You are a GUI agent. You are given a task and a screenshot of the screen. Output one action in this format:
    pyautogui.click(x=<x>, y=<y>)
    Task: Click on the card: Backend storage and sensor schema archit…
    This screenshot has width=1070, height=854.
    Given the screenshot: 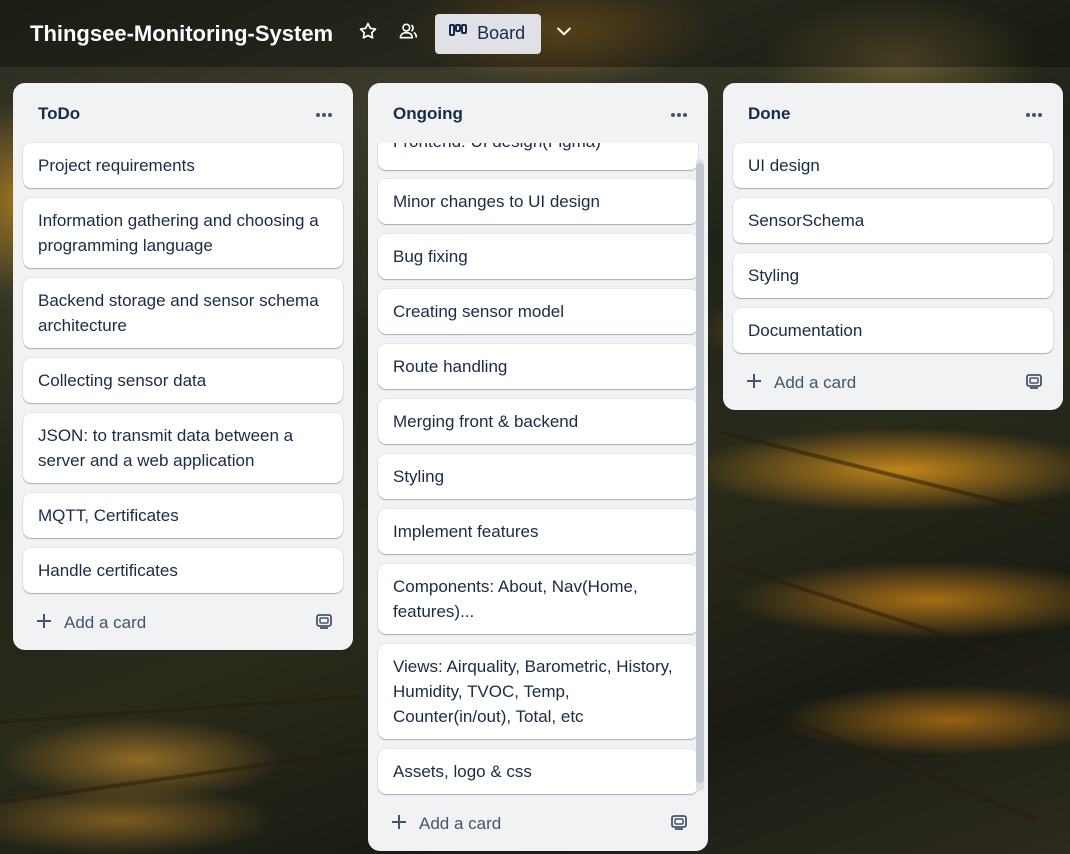 What is the action you would take?
    pyautogui.click(x=183, y=313)
    